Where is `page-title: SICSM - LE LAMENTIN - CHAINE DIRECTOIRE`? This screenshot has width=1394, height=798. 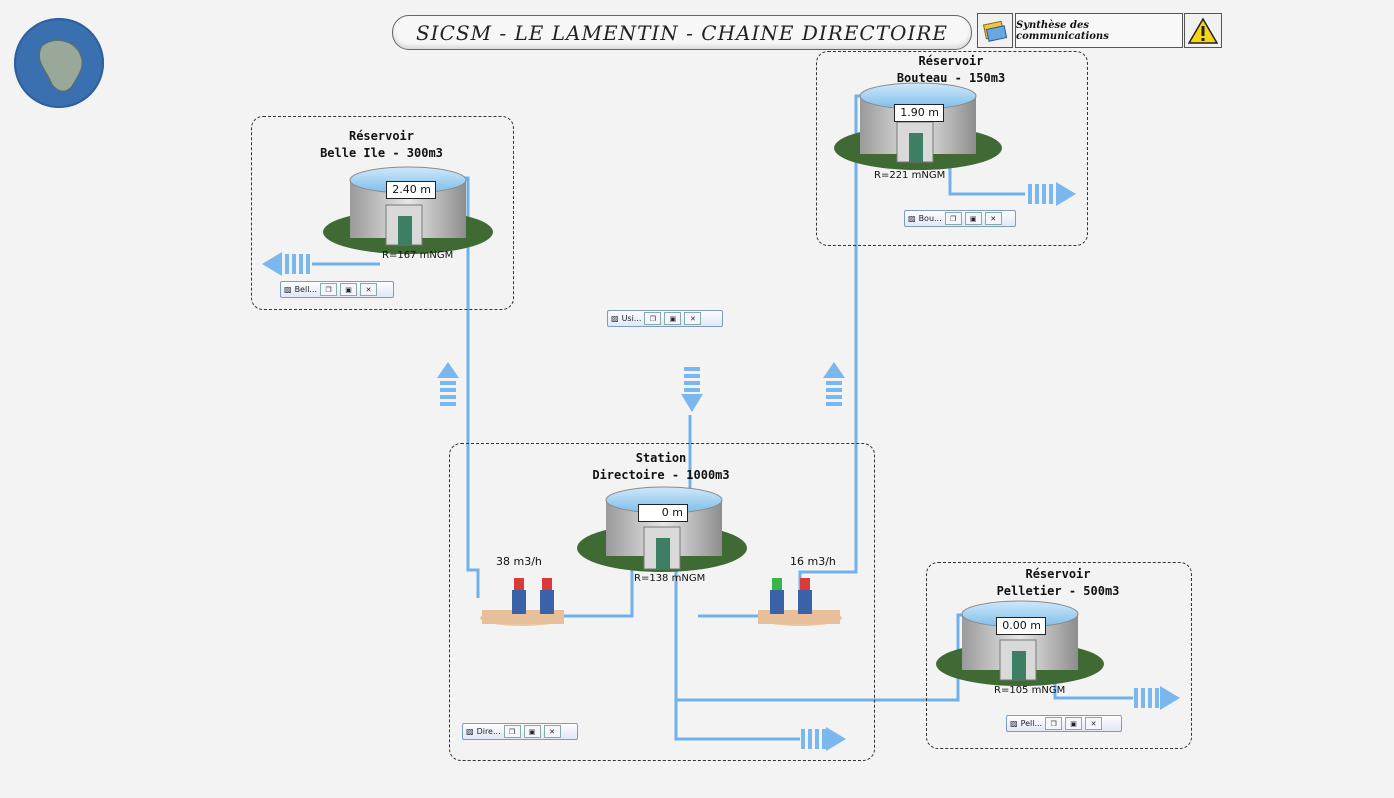
page-title: SICSM - LE LAMENTIN - CHAINE DIRECTOIRE is located at coordinates (682, 32).